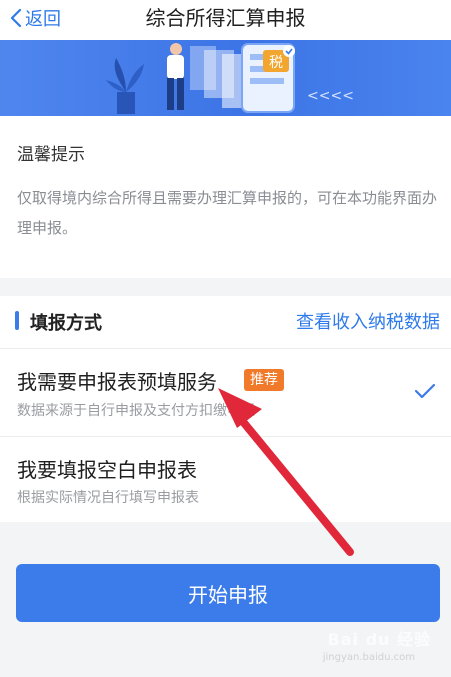 Image resolution: width=451 pixels, height=677 pixels. What do you see at coordinates (107, 470) in the screenshot?
I see `option-title: 我要填报空白申报表` at bounding box center [107, 470].